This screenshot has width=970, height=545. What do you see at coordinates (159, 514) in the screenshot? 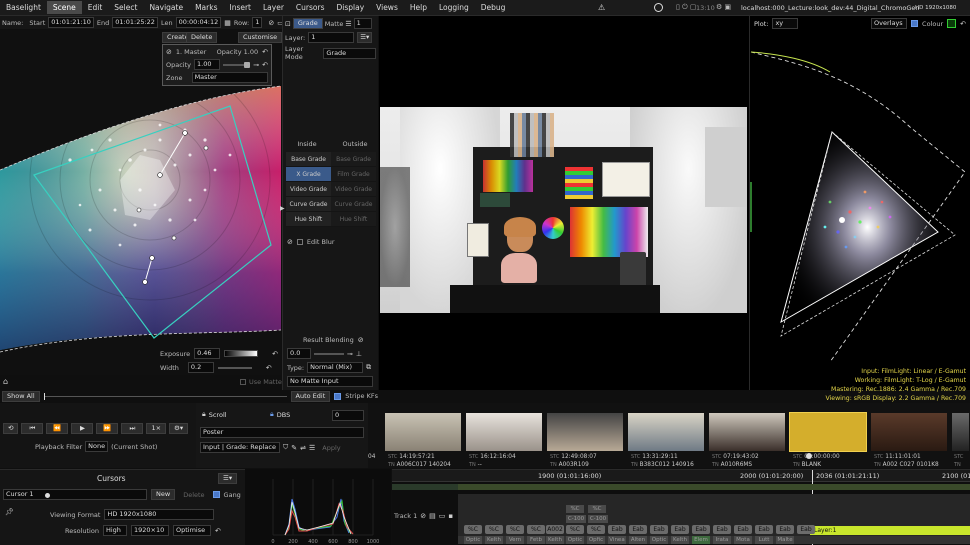
I see `viewing-format-select: HD 1920x1080` at bounding box center [159, 514].